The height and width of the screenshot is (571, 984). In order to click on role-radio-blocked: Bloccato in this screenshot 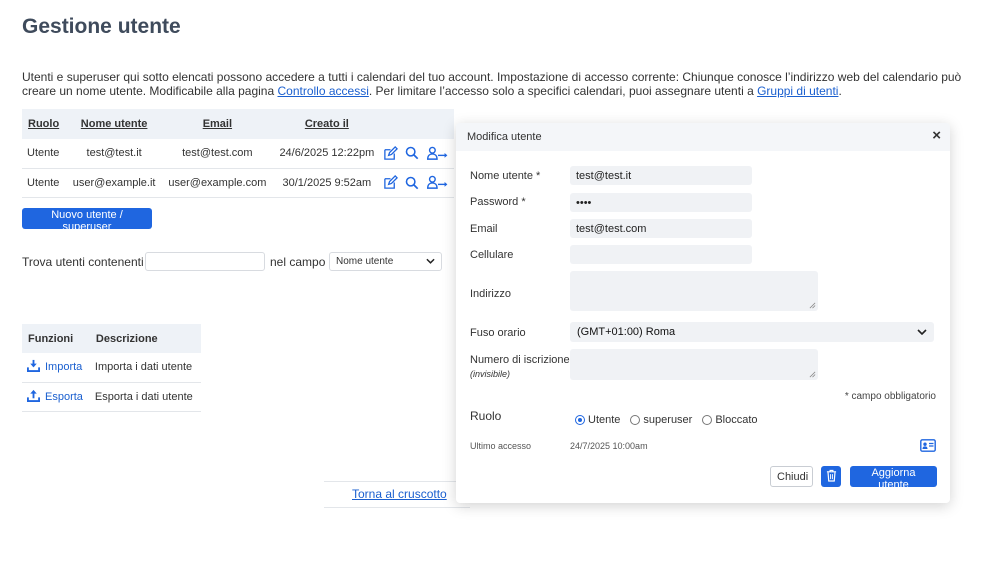, I will do `click(730, 420)`.